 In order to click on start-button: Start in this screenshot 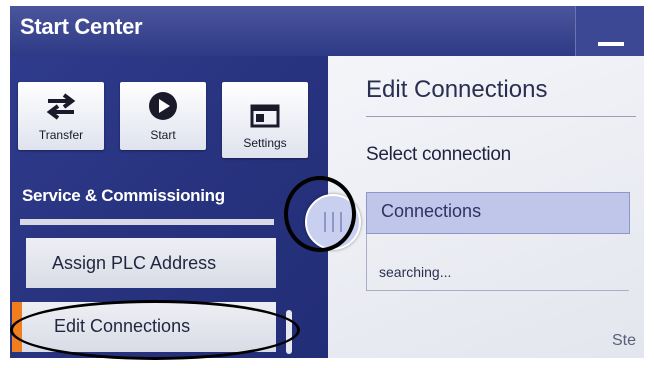, I will do `click(163, 116)`.